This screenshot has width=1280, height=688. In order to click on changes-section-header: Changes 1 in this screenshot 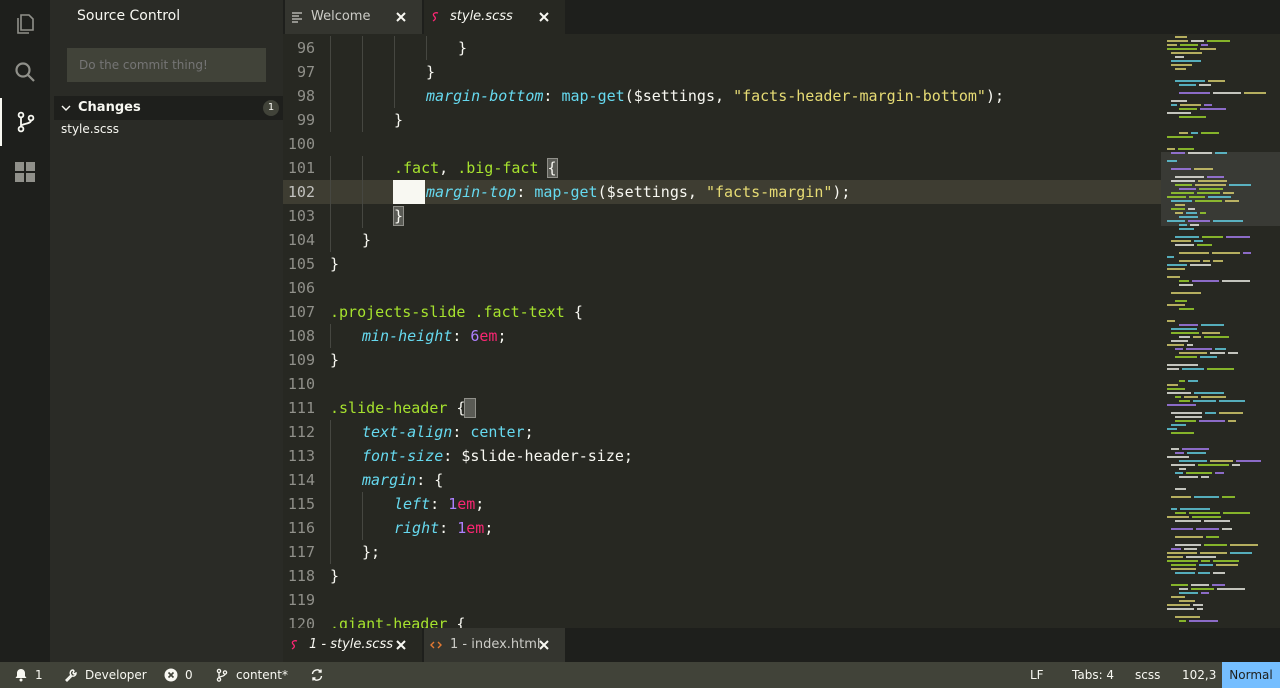, I will do `click(168, 108)`.